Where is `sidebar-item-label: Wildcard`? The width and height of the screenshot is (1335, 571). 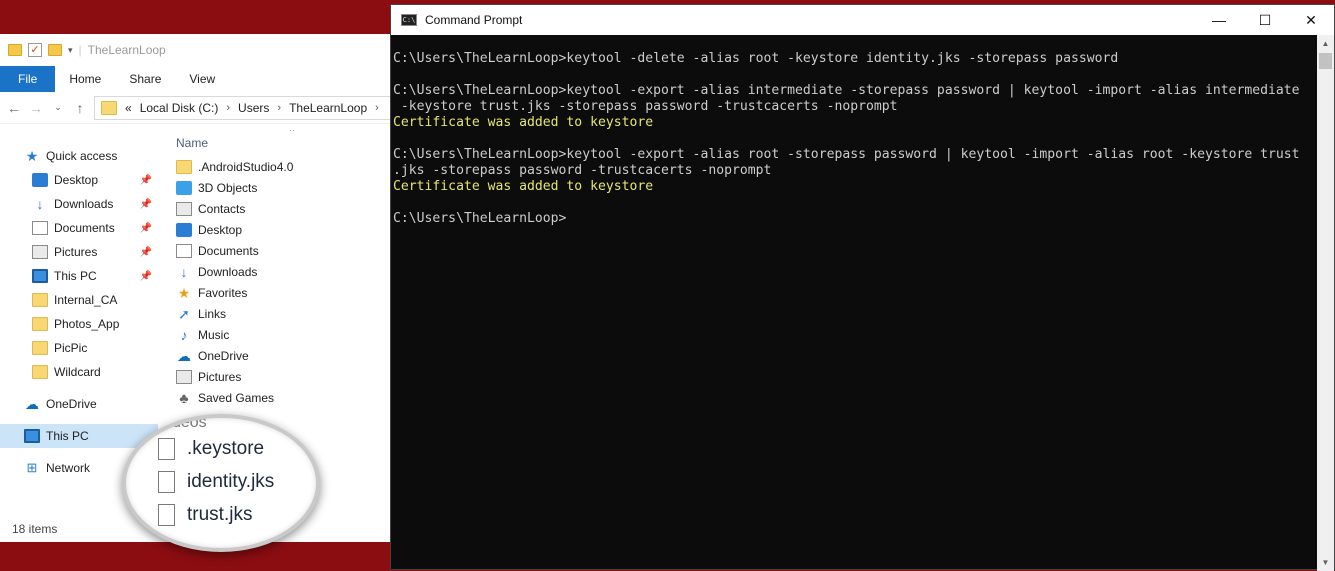
sidebar-item-label: Wildcard is located at coordinates (77, 372).